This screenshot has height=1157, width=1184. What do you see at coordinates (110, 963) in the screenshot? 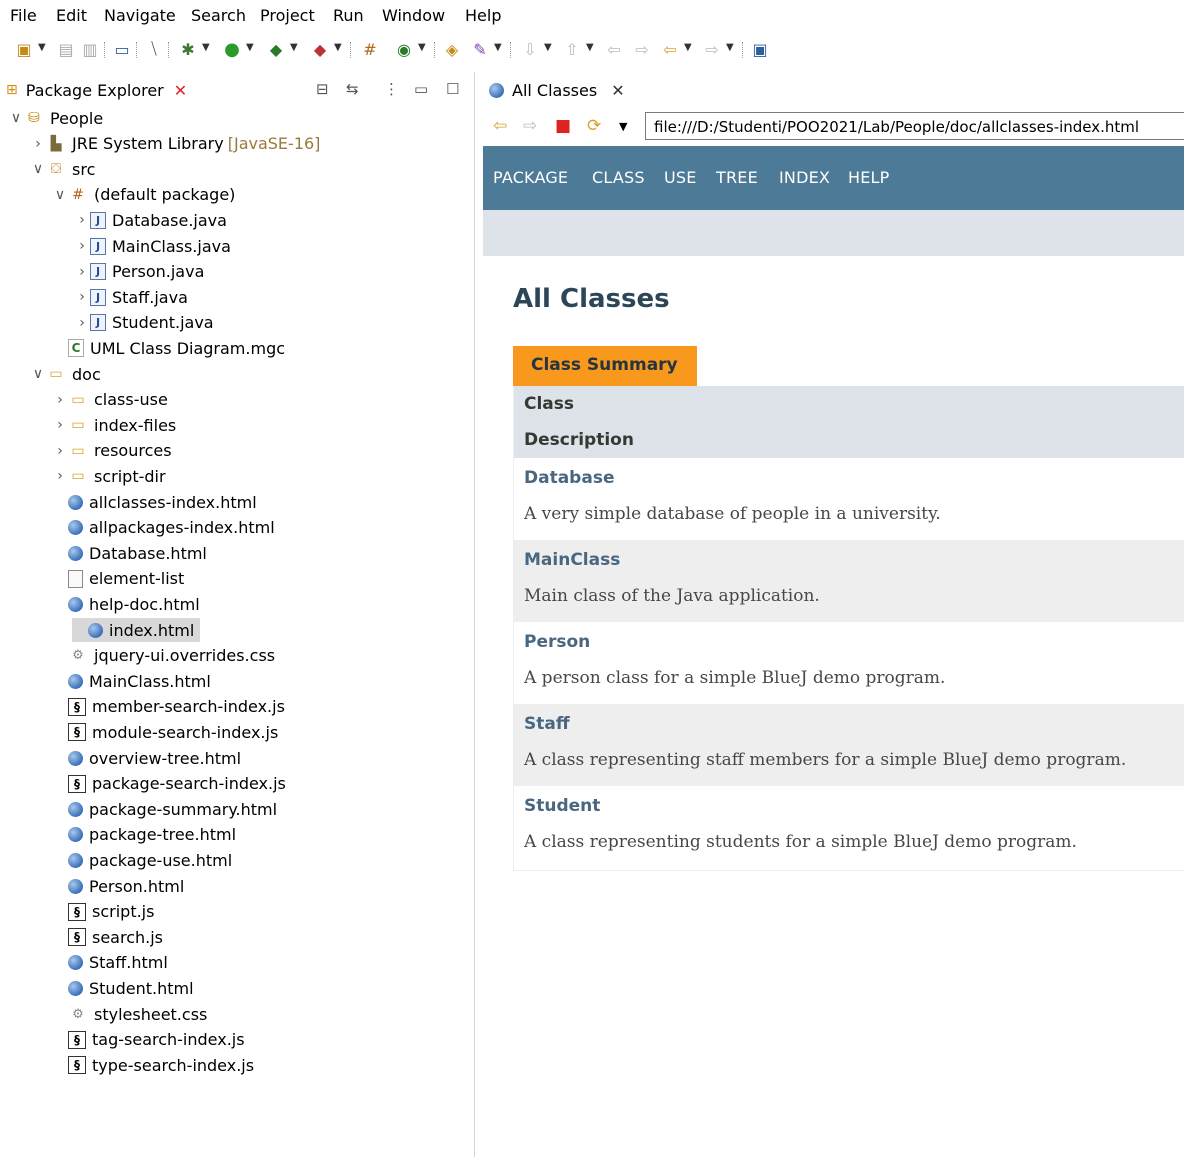
I see `tree-item: Staff.html` at bounding box center [110, 963].